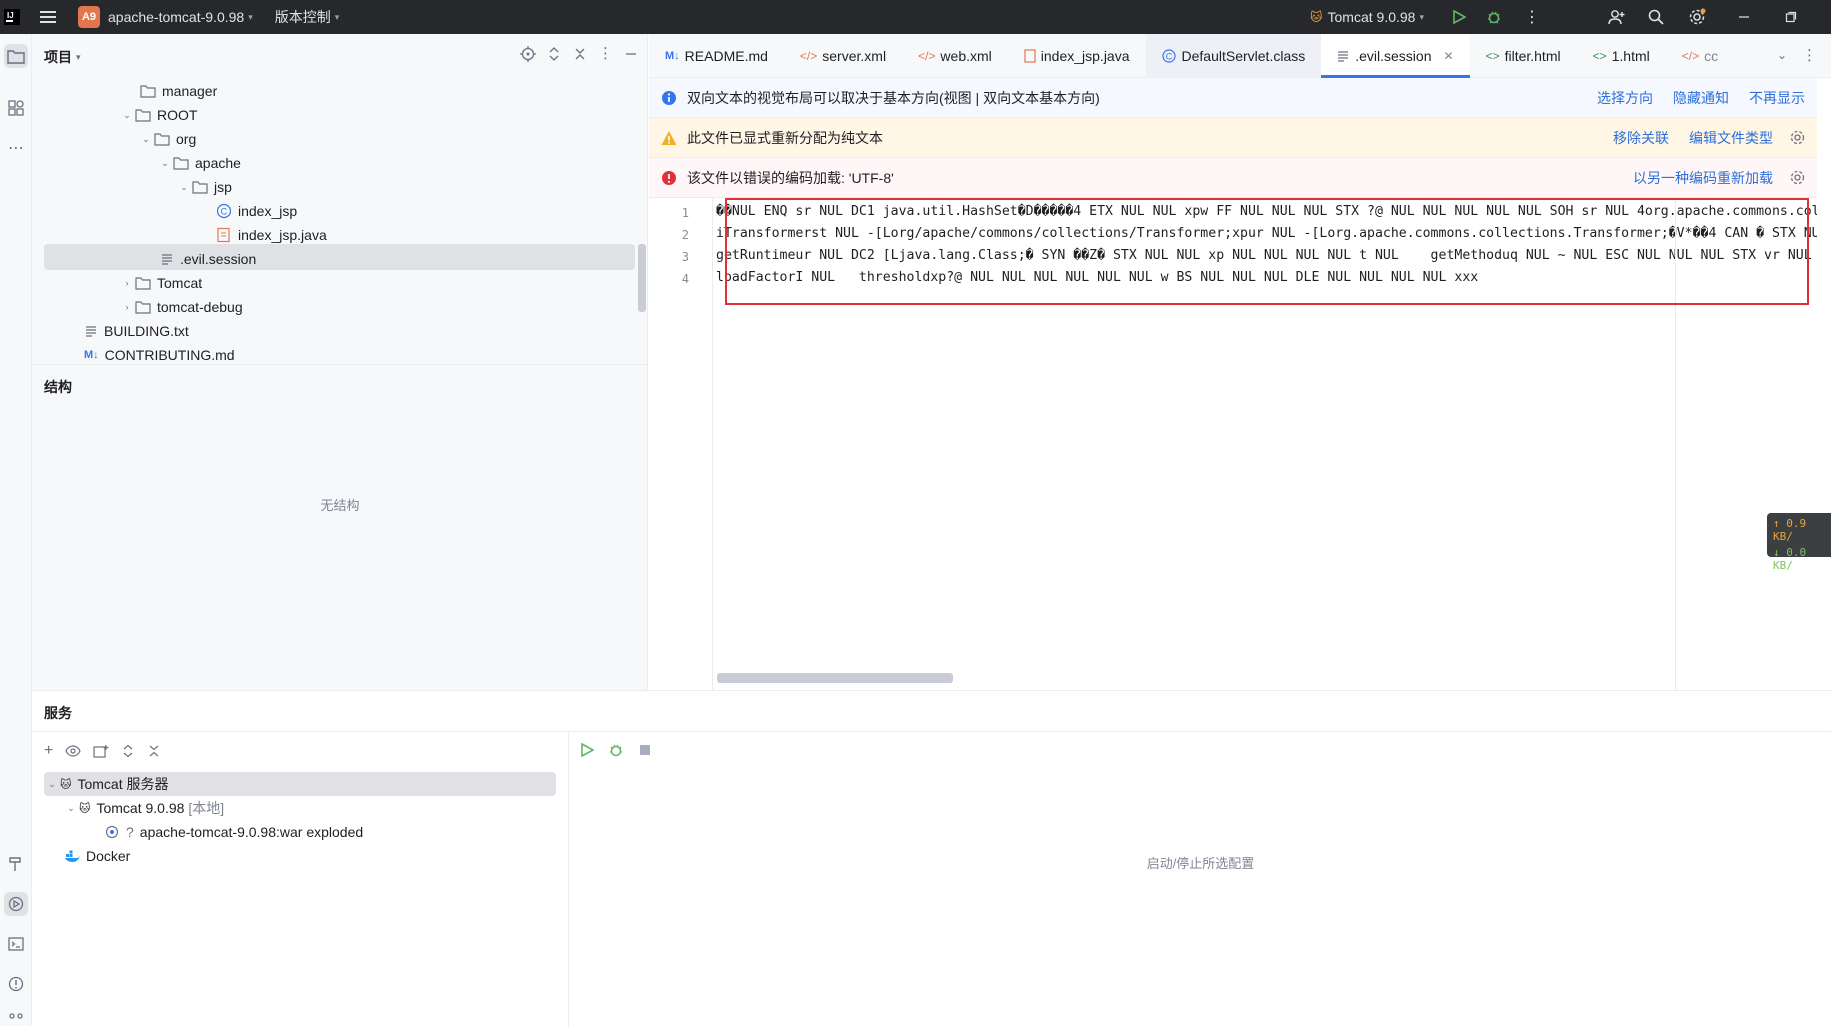 The width and height of the screenshot is (1831, 1032). I want to click on new-group-icon, so click(101, 751).